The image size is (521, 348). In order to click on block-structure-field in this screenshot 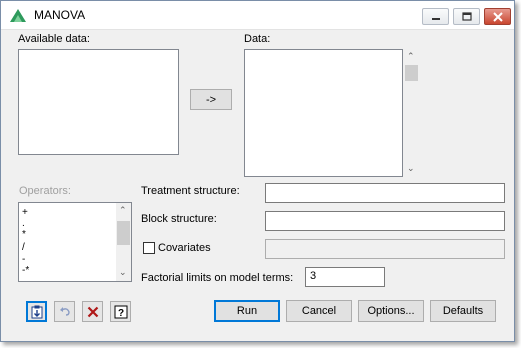, I will do `click(385, 221)`.